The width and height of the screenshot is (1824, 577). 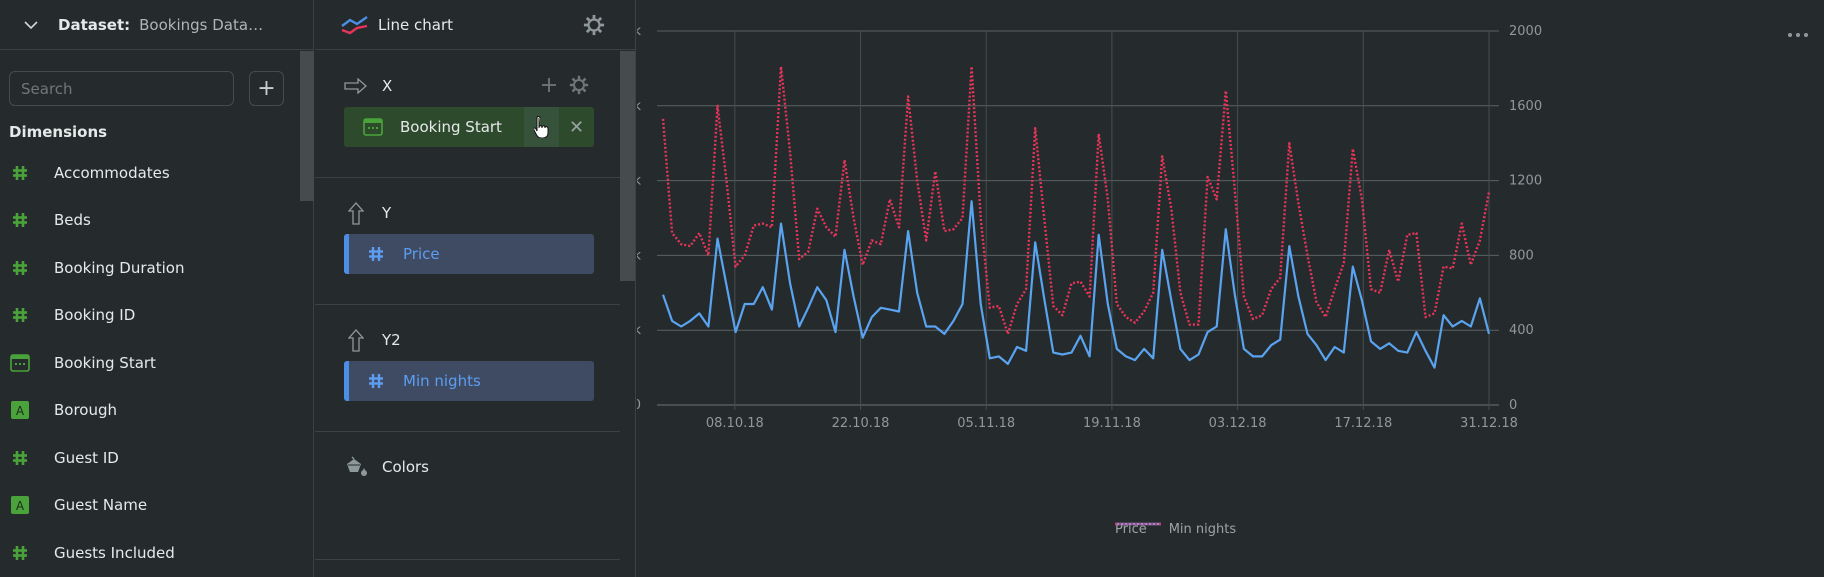 What do you see at coordinates (405, 467) in the screenshot?
I see `section-colors-label: Colors` at bounding box center [405, 467].